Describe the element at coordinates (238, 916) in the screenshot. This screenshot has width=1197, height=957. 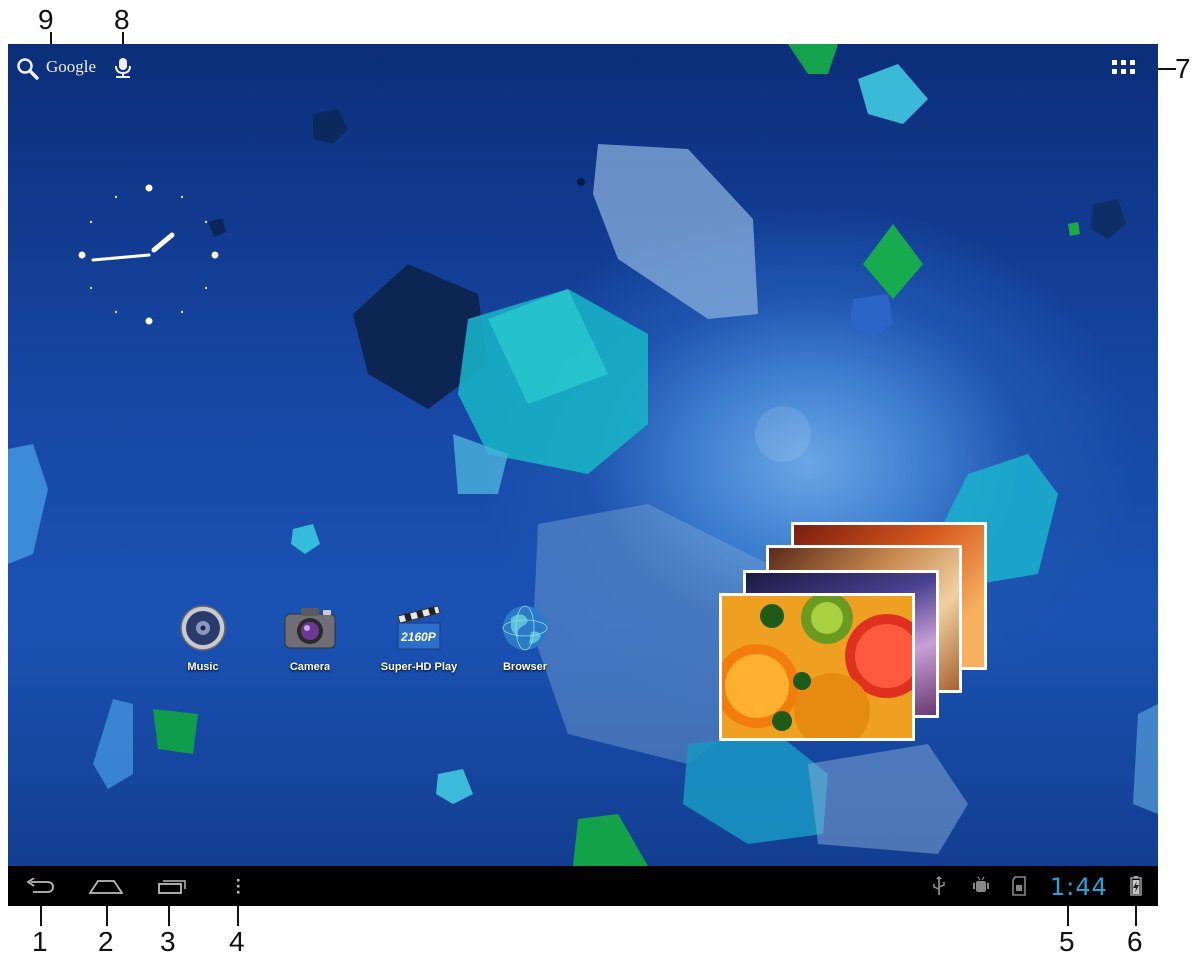
I see `callout-4-line` at that location.